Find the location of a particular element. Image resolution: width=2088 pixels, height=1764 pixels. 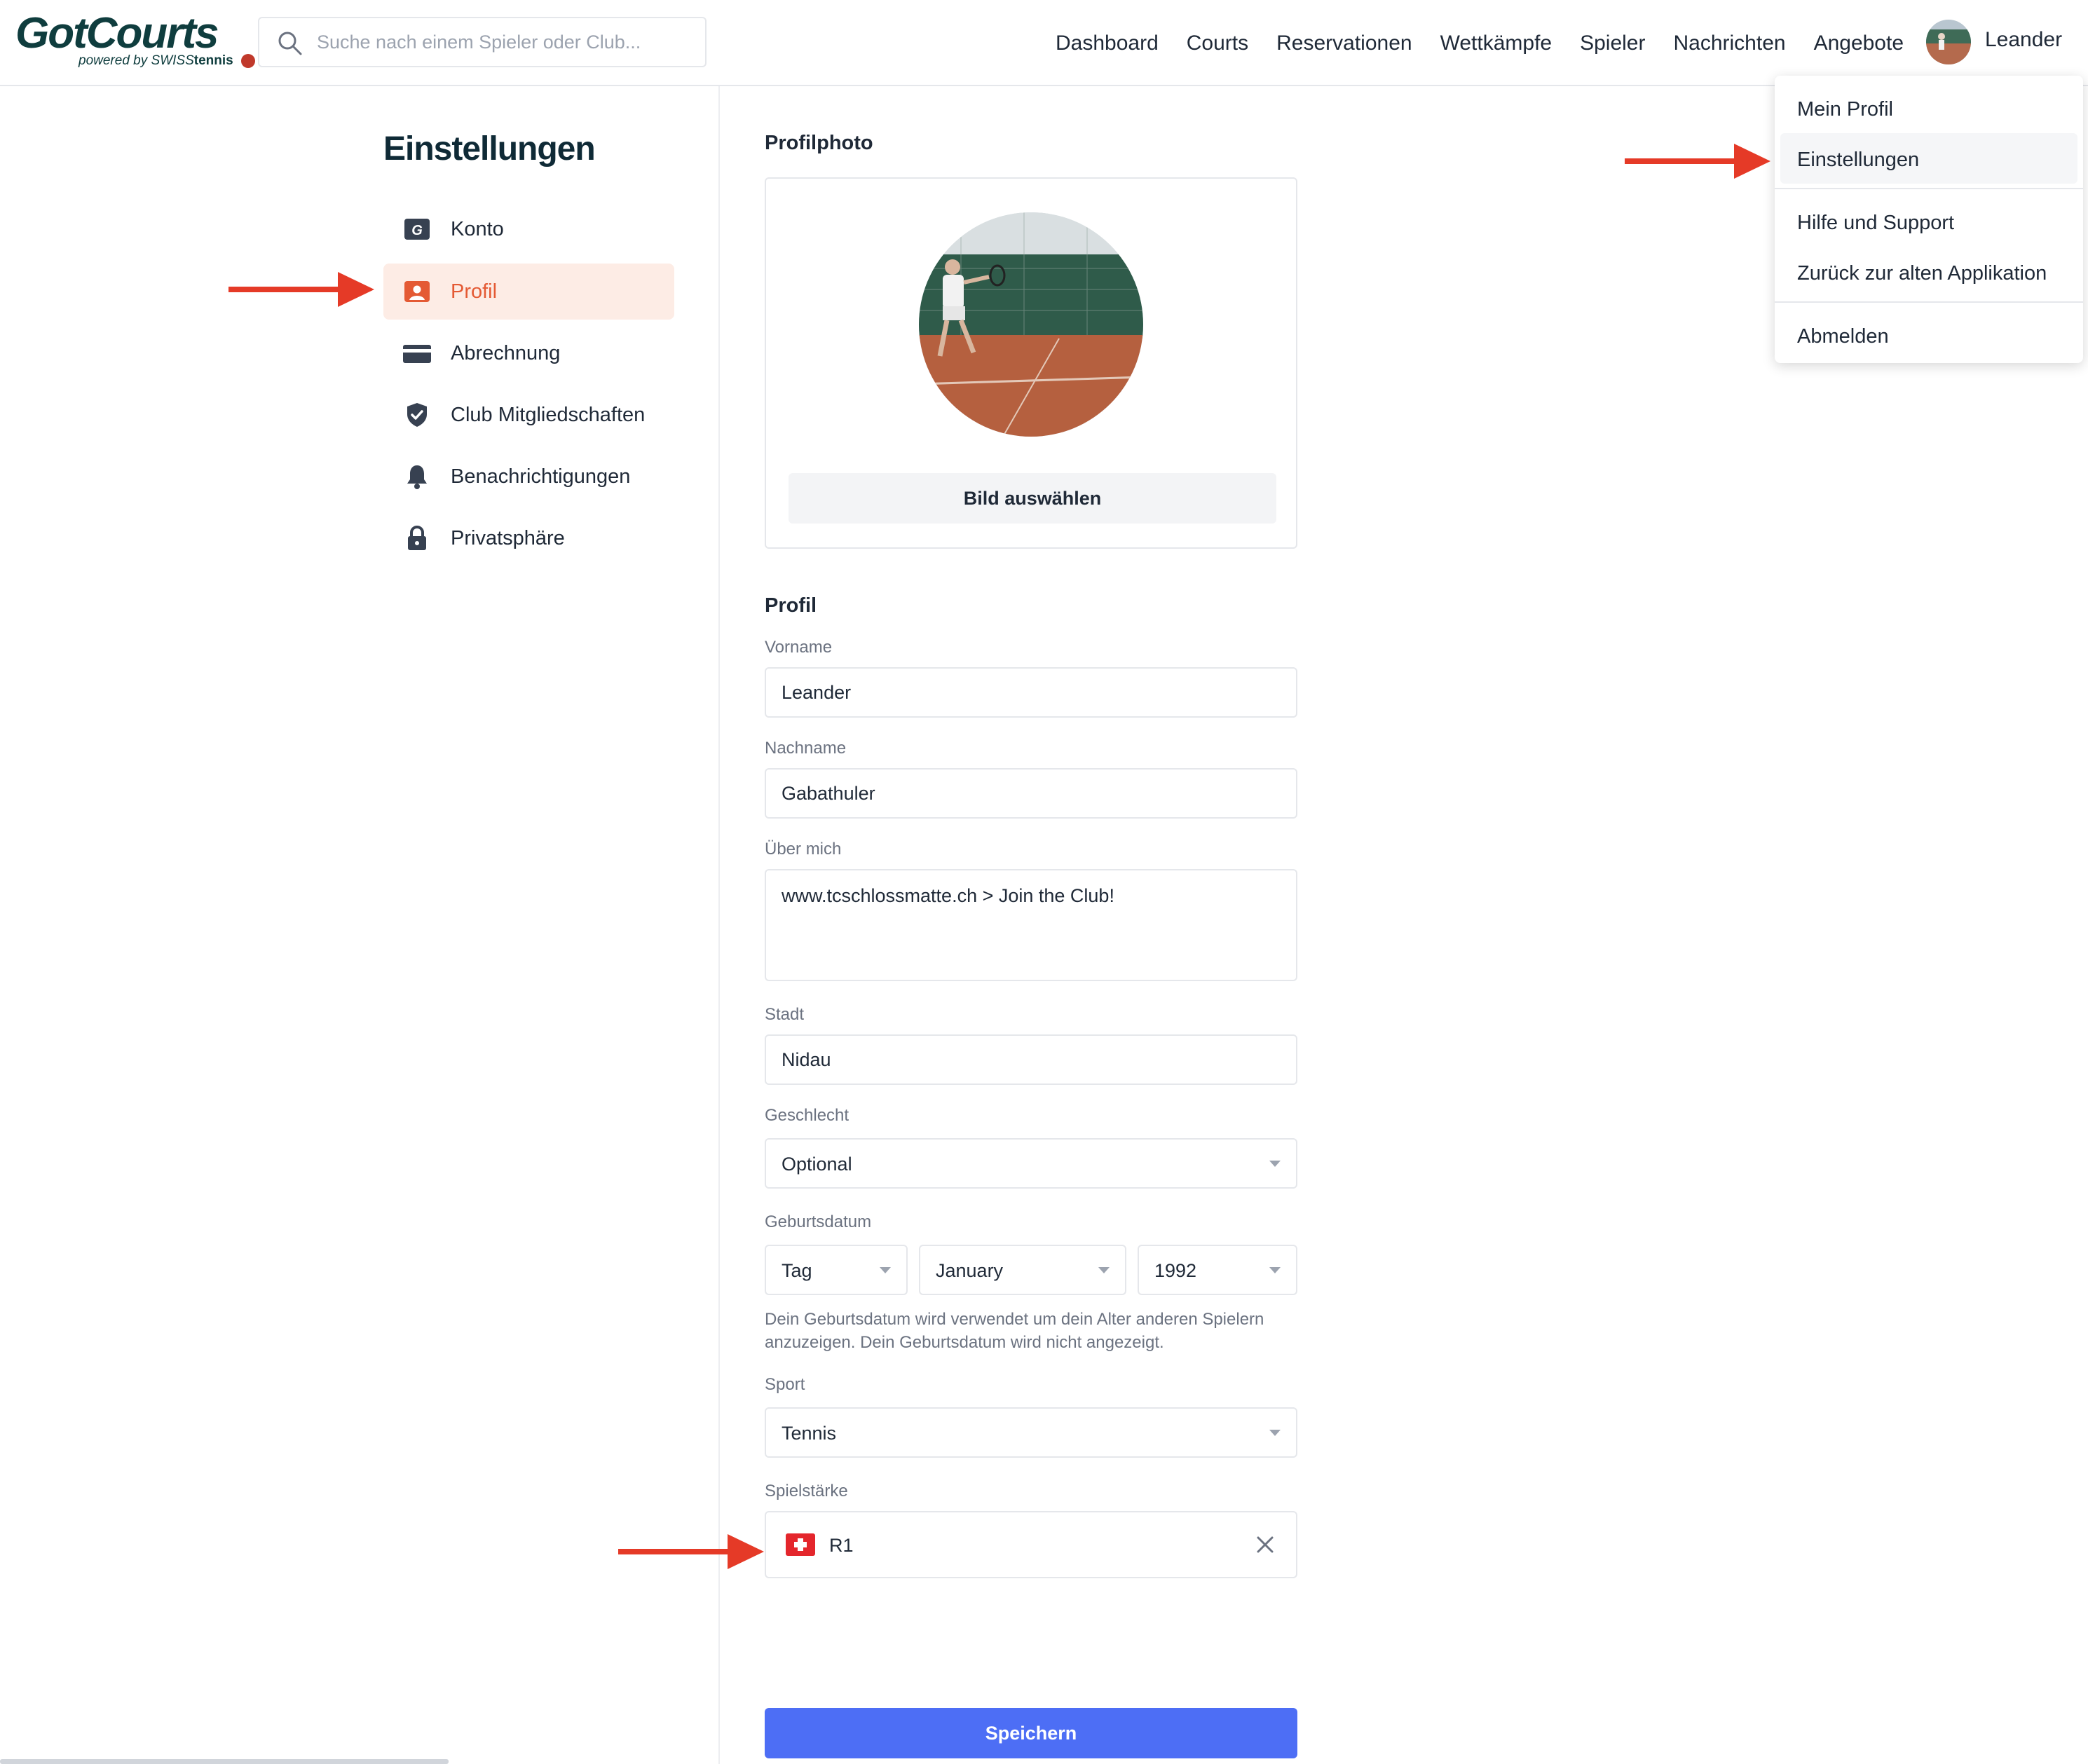

nav-spieler: Spieler is located at coordinates (1612, 43).